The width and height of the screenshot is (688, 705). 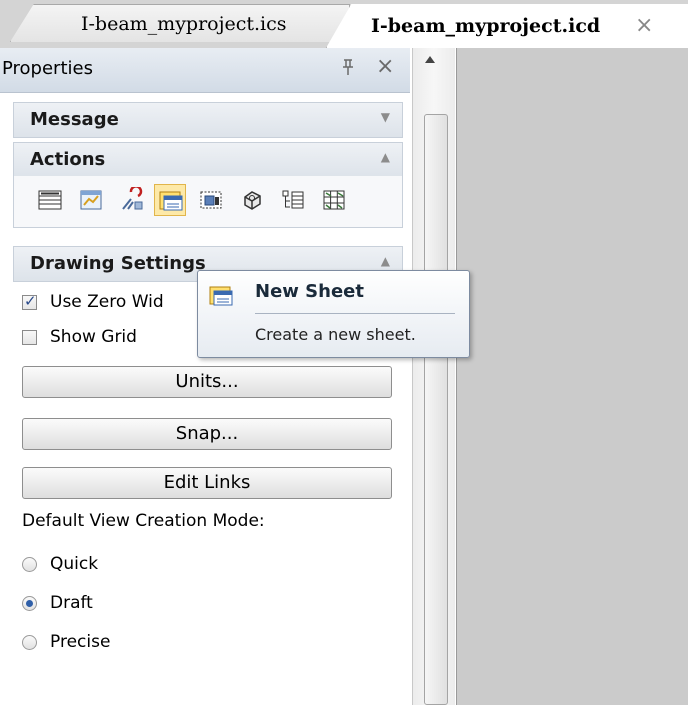 I want to click on checkbox-checked: ✓, so click(x=29, y=301).